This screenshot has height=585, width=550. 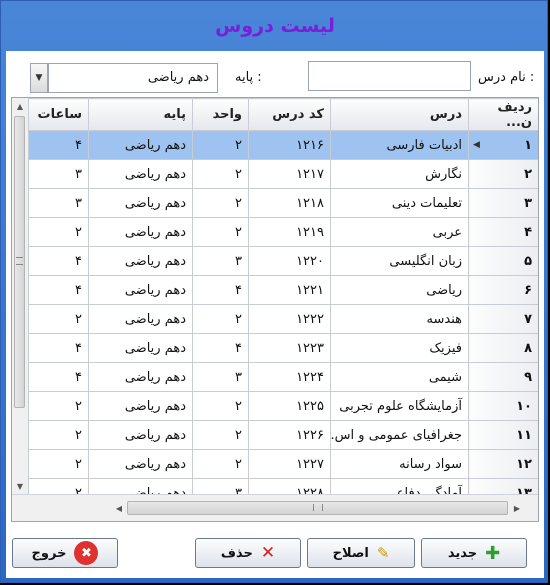 I want to click on lesson-code-cell: ۱۲۲۶, so click(x=289, y=435).